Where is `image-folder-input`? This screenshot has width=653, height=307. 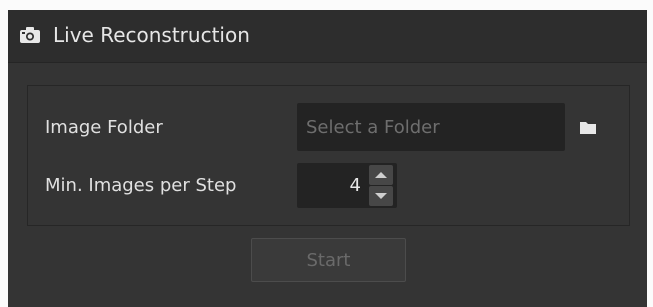 image-folder-input is located at coordinates (431, 127).